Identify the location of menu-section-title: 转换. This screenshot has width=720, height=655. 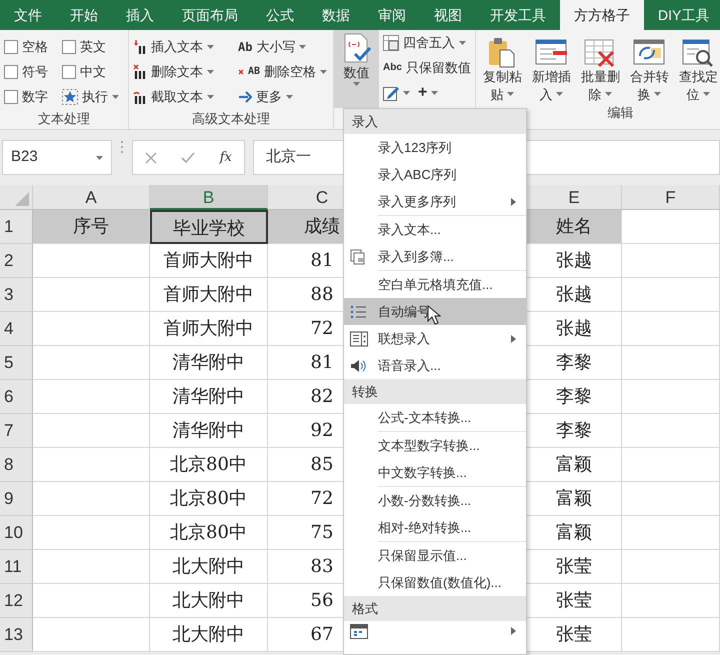
(435, 391).